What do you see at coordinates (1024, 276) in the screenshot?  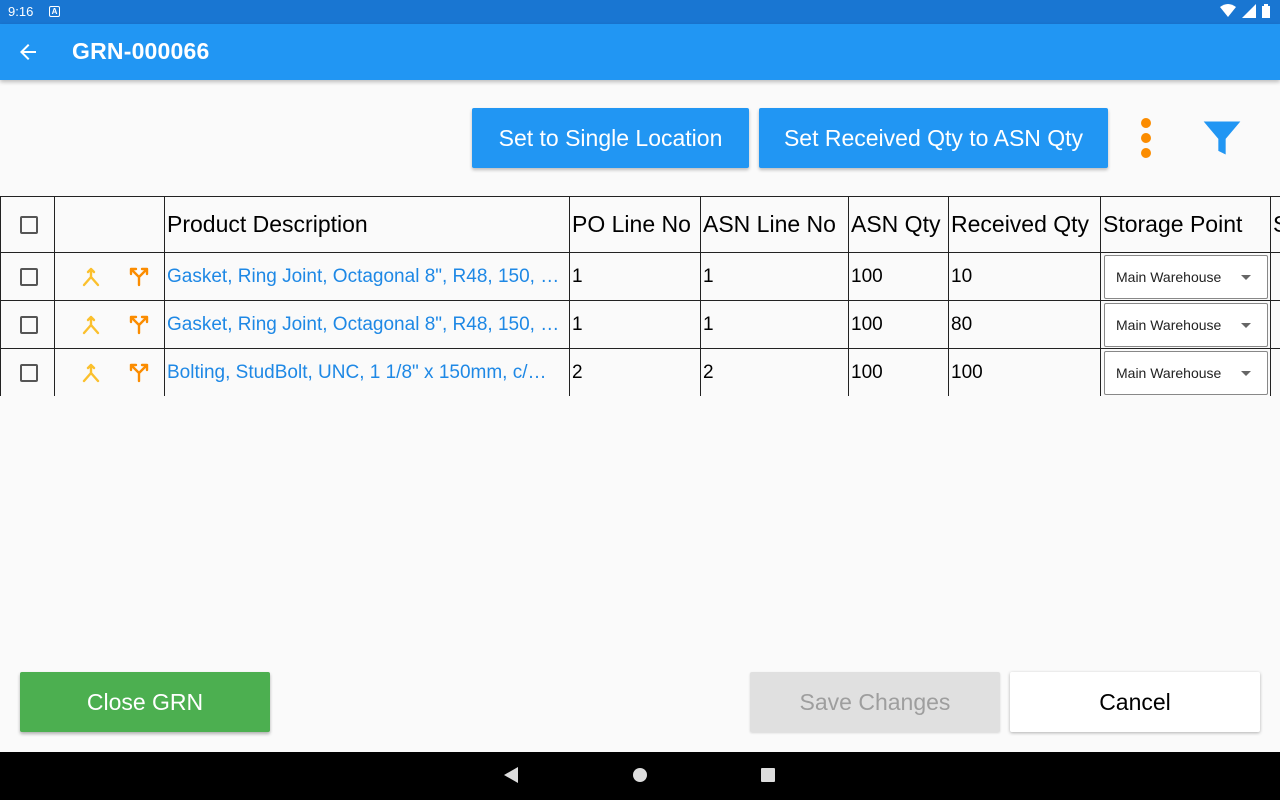 I see `received-qty: 10` at bounding box center [1024, 276].